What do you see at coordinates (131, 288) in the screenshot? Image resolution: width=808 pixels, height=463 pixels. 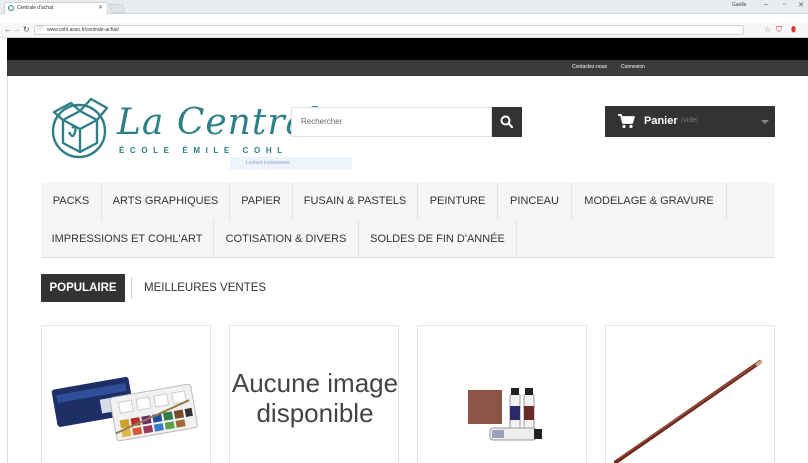 I see `tab-divider` at bounding box center [131, 288].